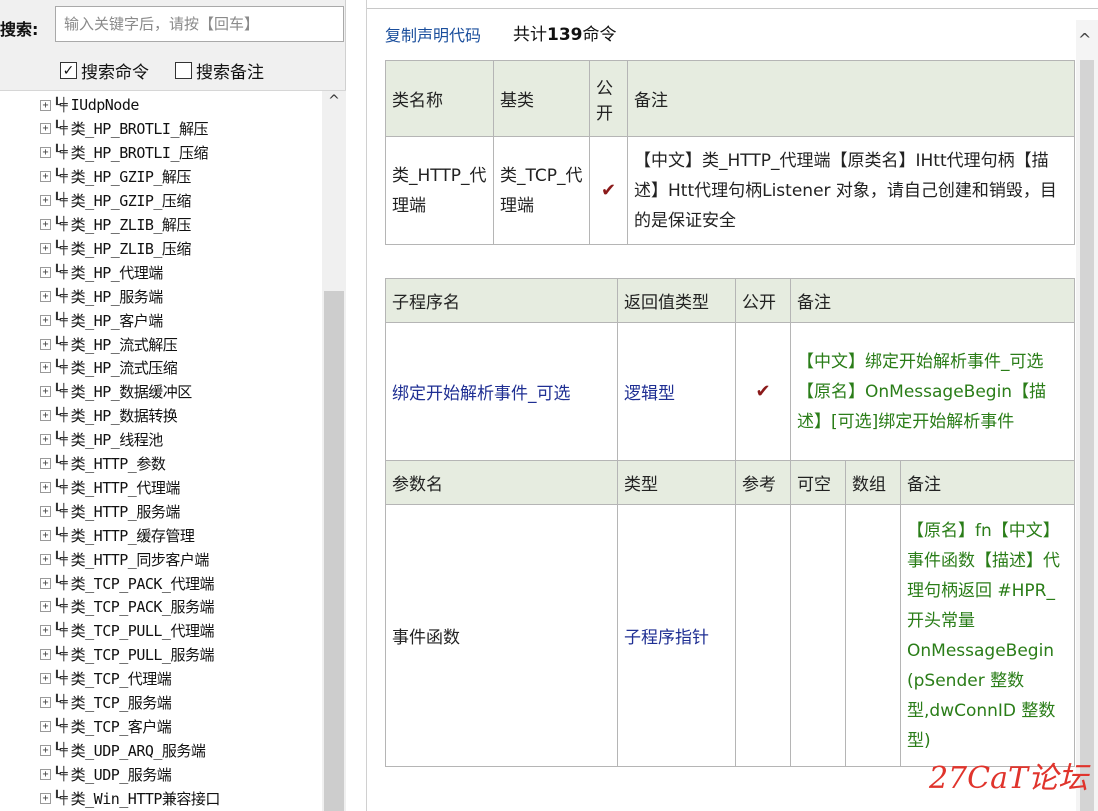  Describe the element at coordinates (117, 440) in the screenshot. I see `tree-item-label: 类_HP_线程池` at that location.